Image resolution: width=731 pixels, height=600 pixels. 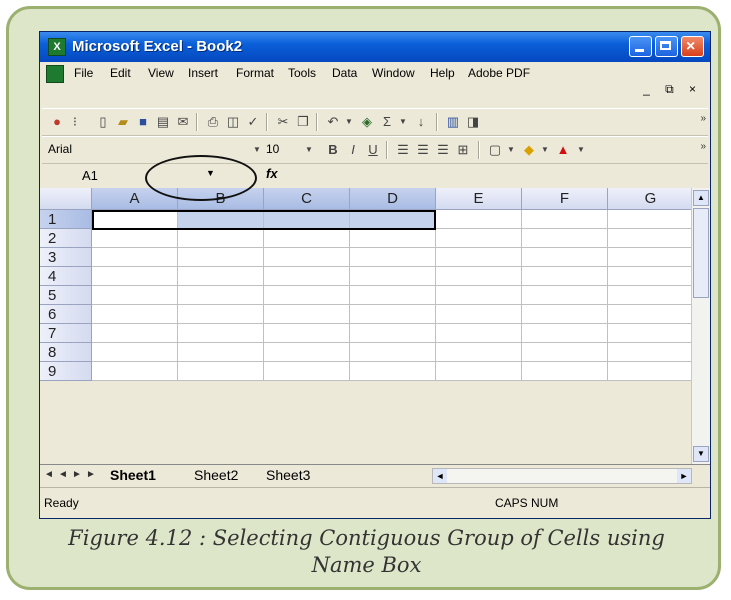 I want to click on scroll-thumb, so click(x=701, y=253).